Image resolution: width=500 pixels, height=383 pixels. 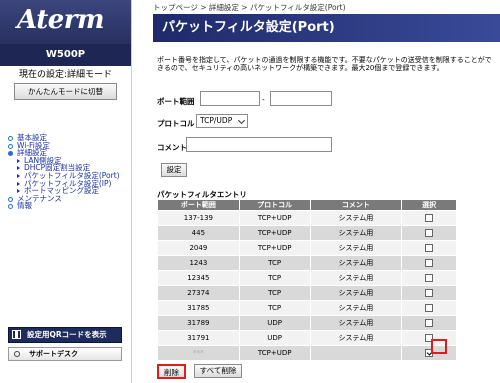 What do you see at coordinates (222, 121) in the screenshot?
I see `protocol-select: TCP/UDP` at bounding box center [222, 121].